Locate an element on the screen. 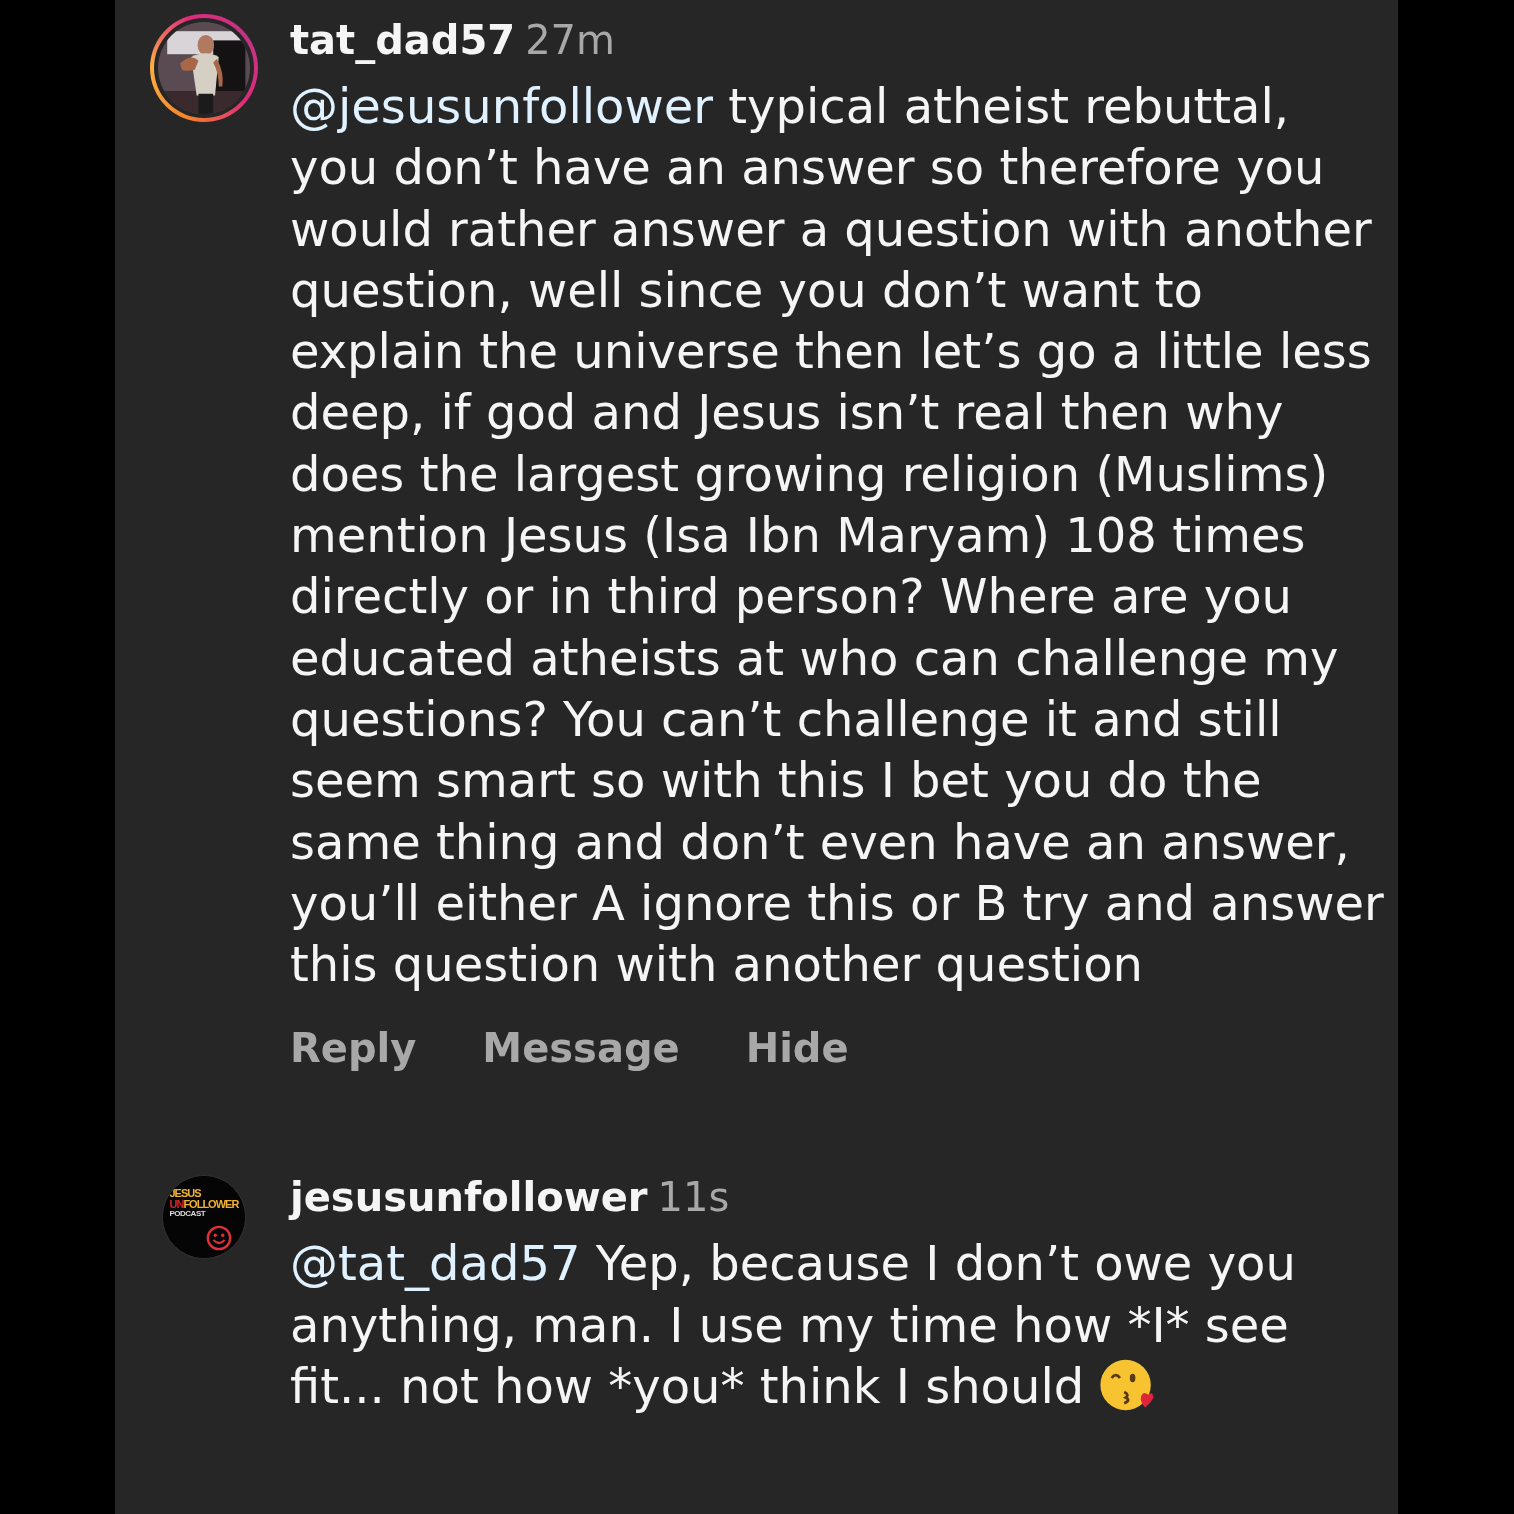 This screenshot has width=1514, height=1514. username-link: jesusunfollower is located at coordinates (469, 1197).